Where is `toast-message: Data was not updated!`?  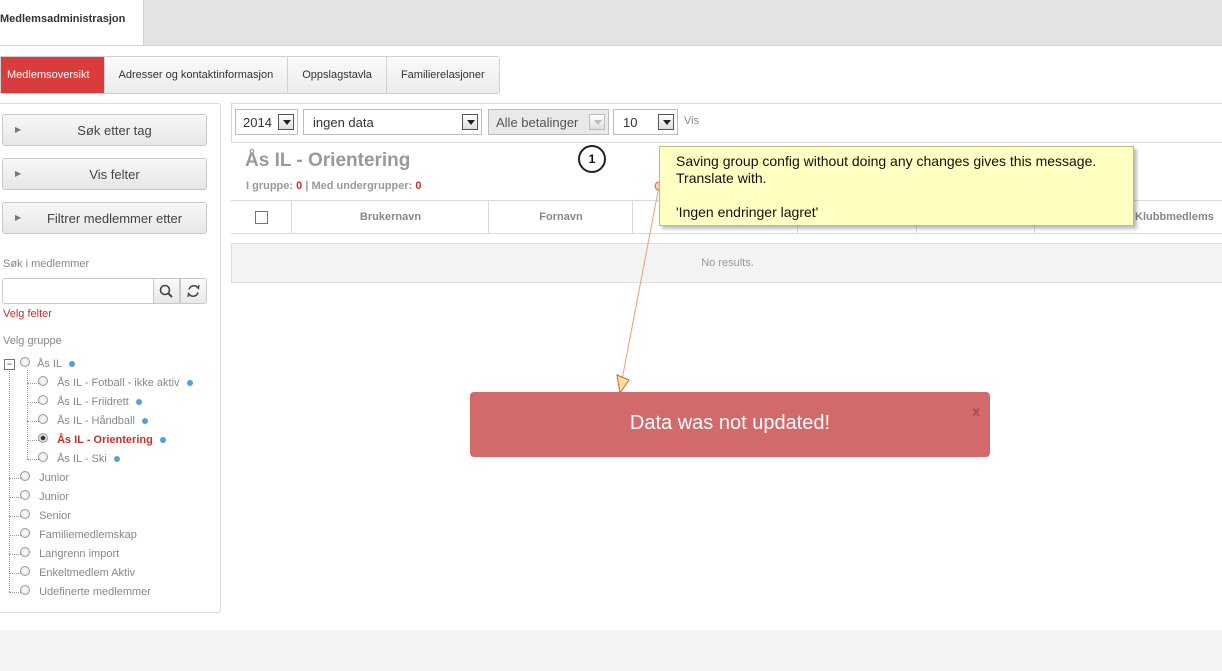
toast-message: Data was not updated! is located at coordinates (730, 423).